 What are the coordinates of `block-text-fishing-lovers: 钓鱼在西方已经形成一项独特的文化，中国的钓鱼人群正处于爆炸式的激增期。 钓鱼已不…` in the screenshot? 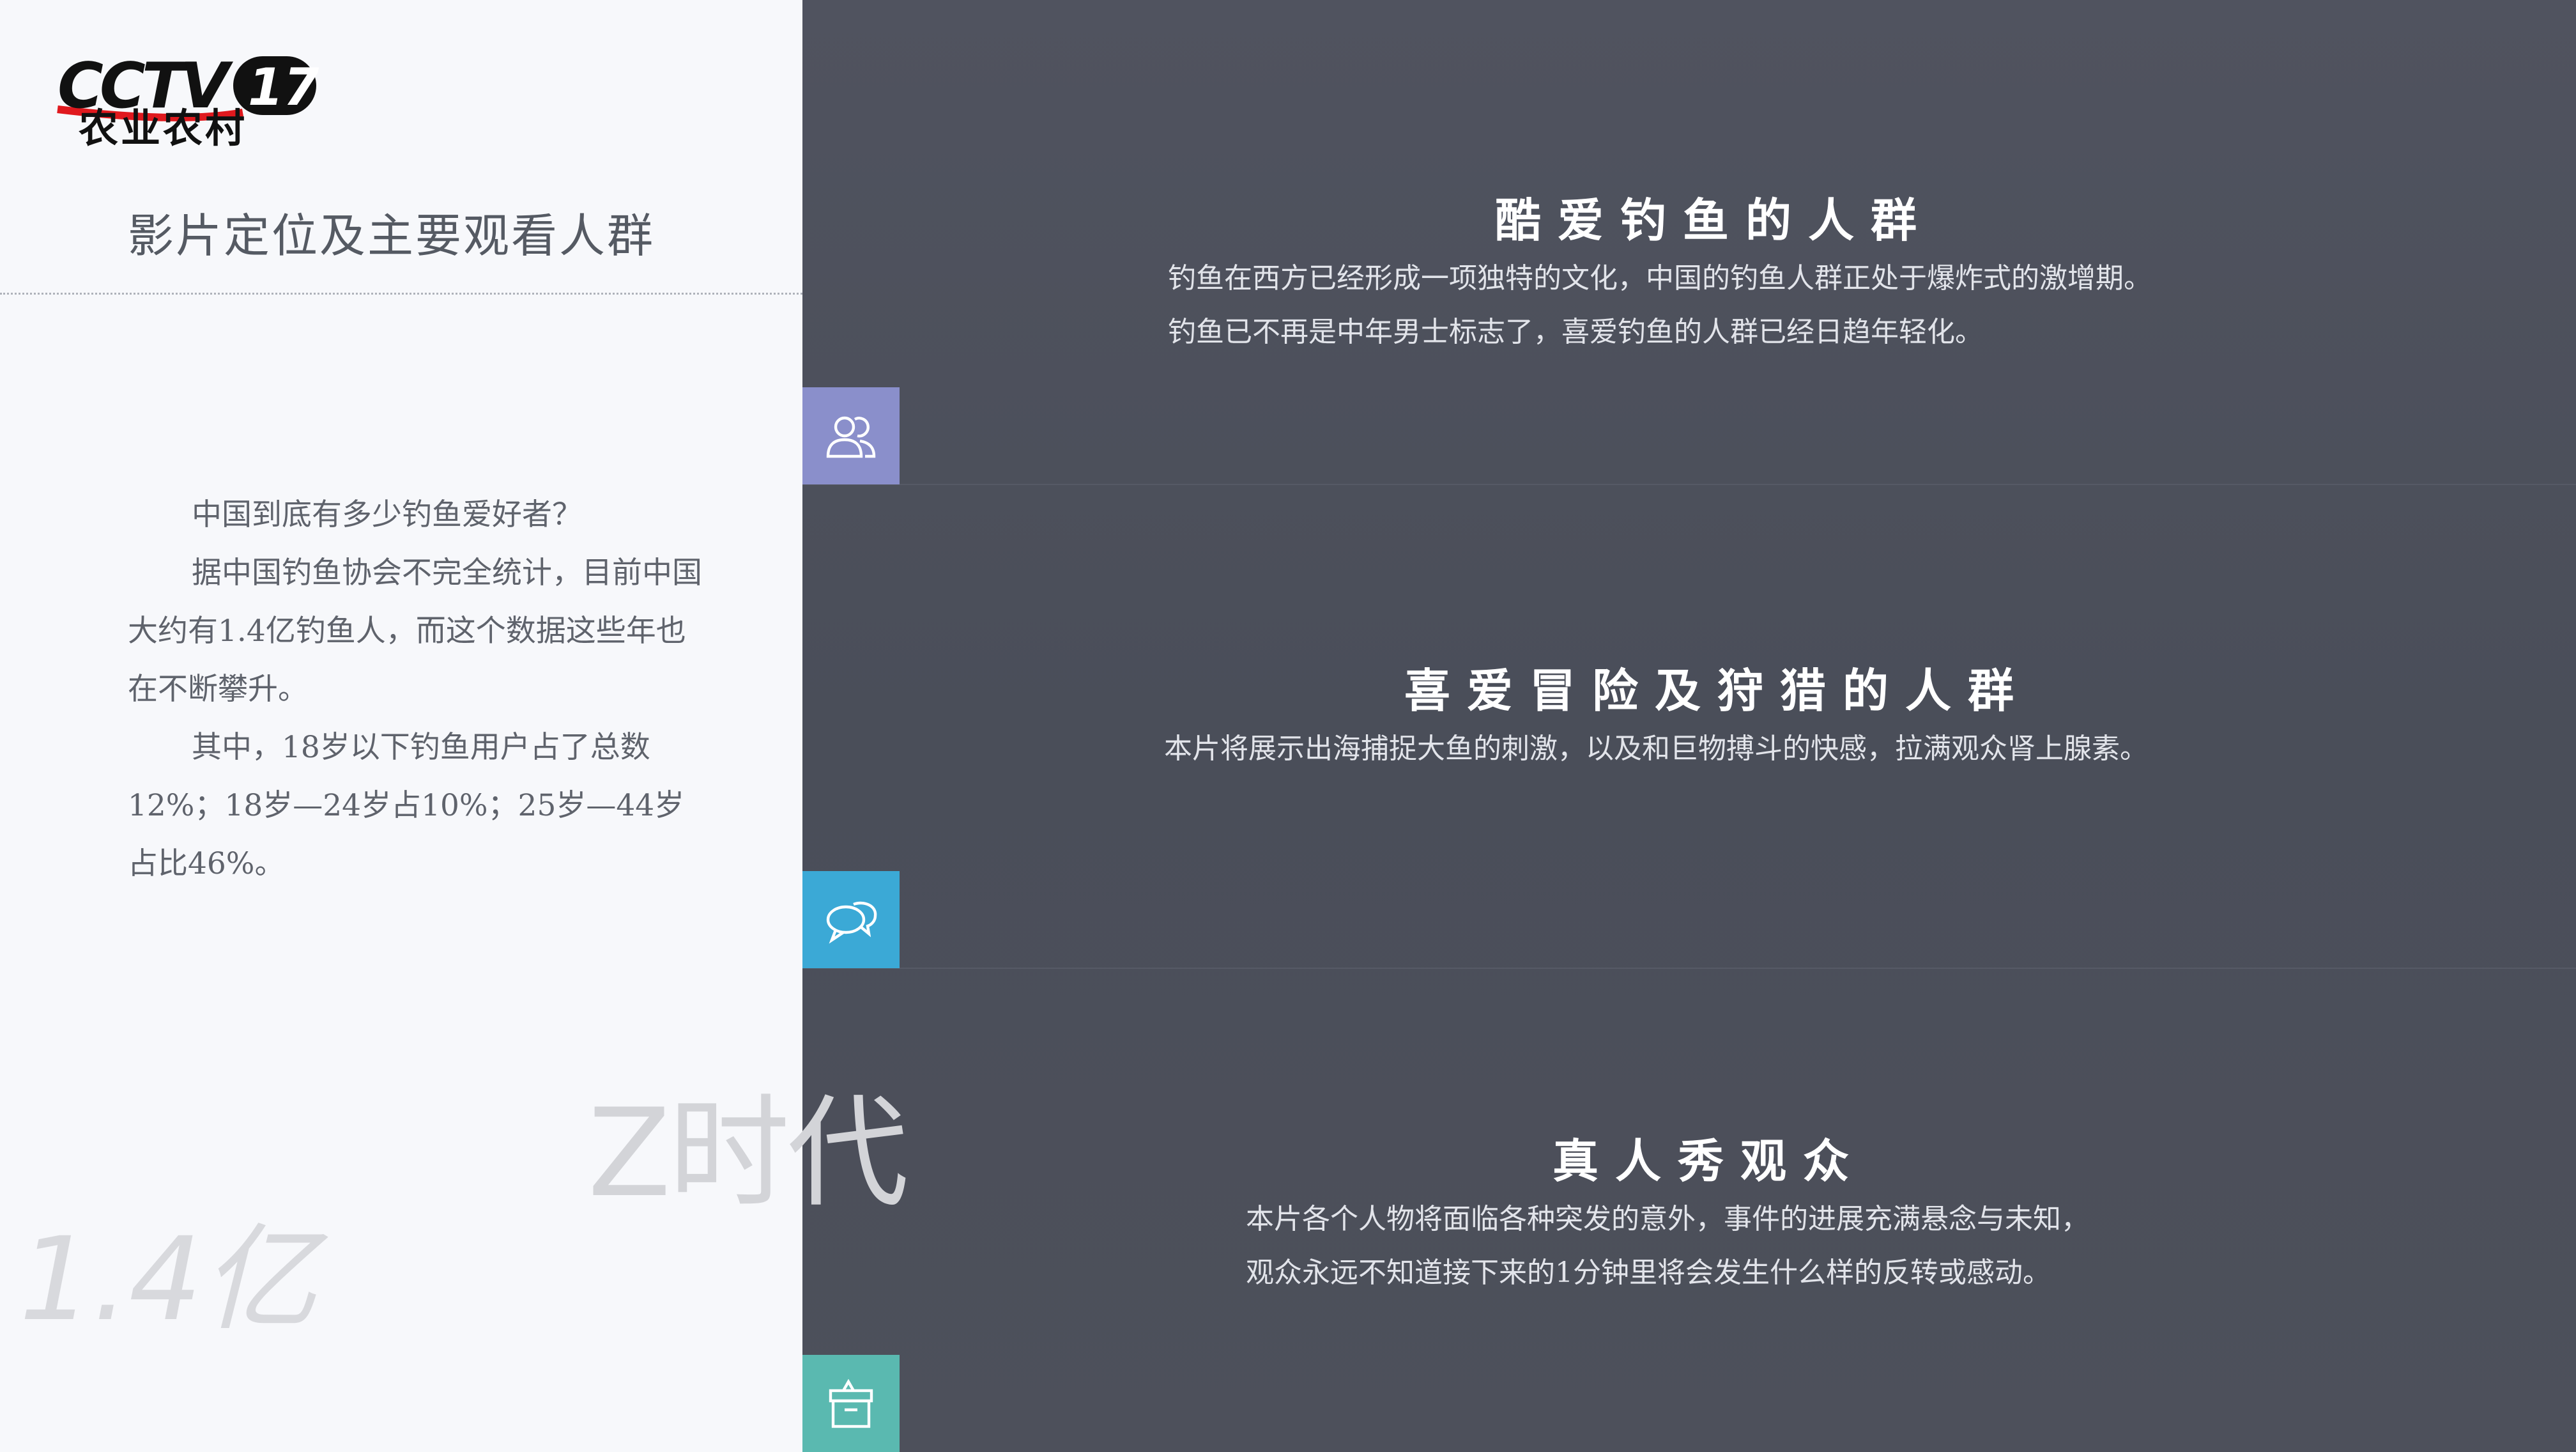 It's located at (1660, 305).